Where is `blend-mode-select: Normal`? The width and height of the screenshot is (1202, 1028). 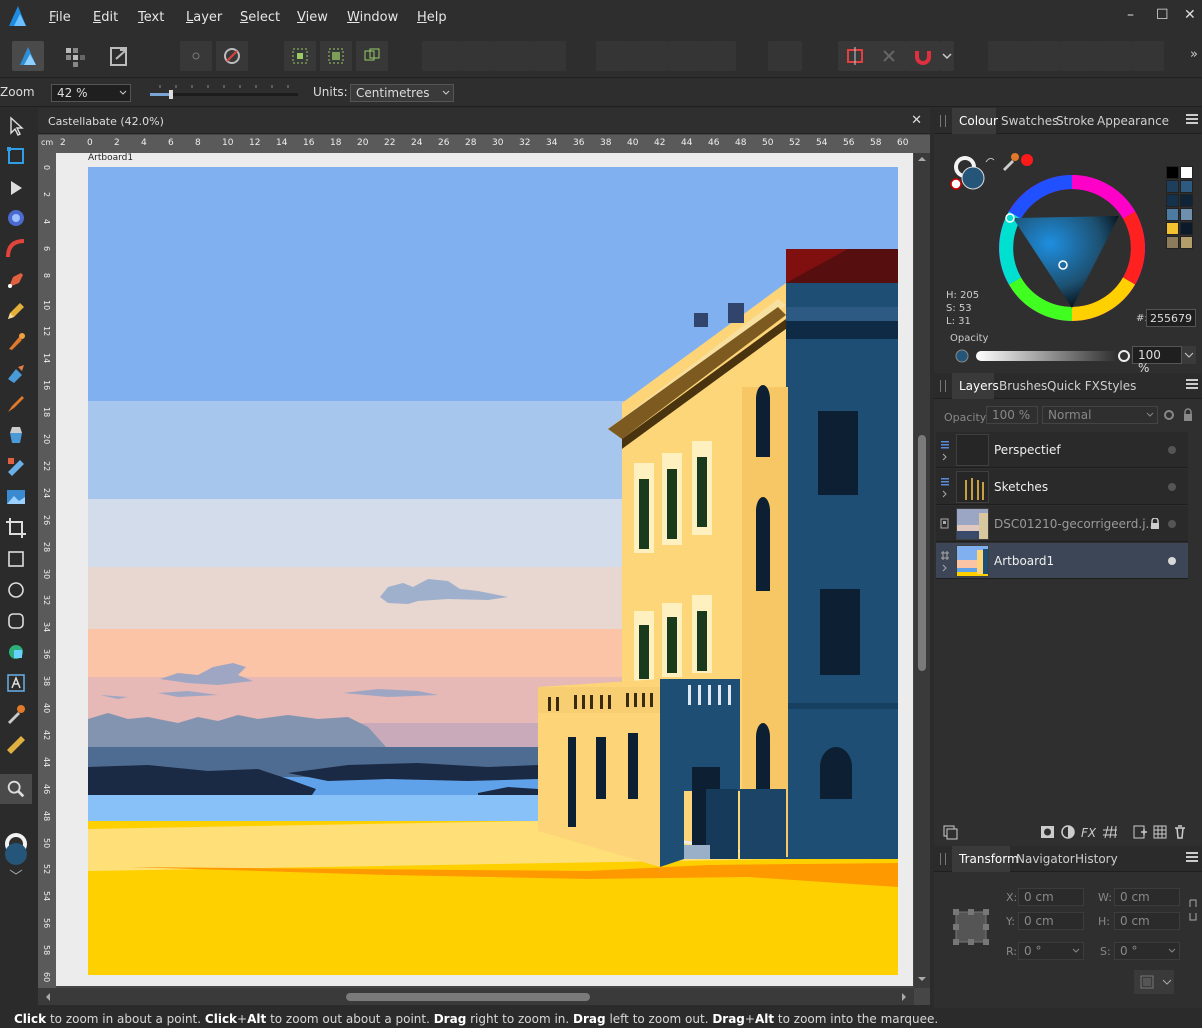
blend-mode-select: Normal is located at coordinates (1100, 415).